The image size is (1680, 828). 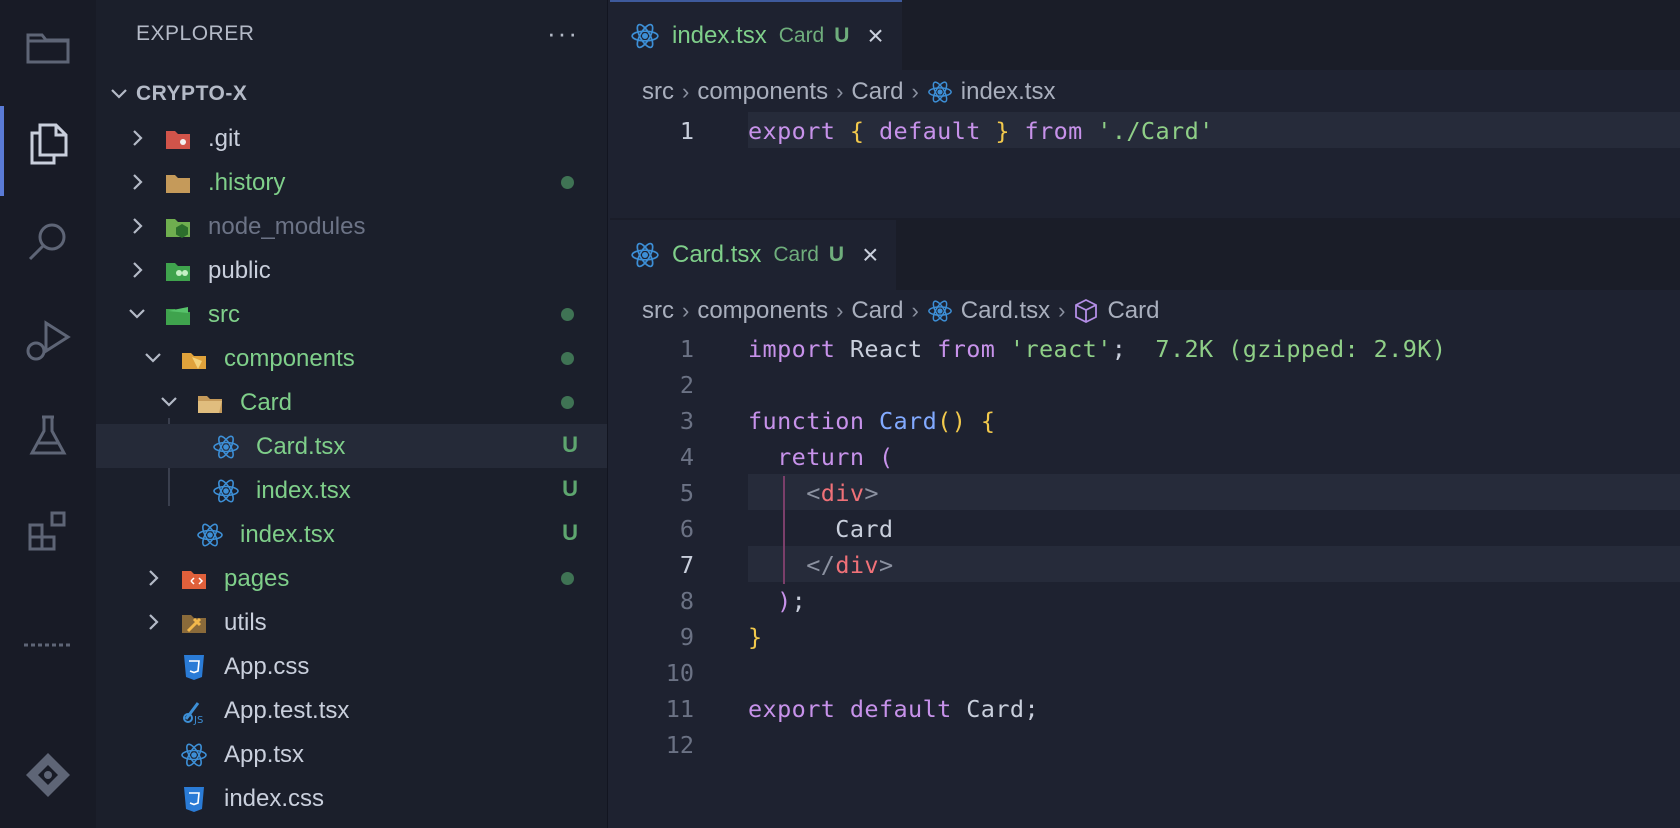 I want to click on tree-item-app-css: App.css, so click(x=351, y=666).